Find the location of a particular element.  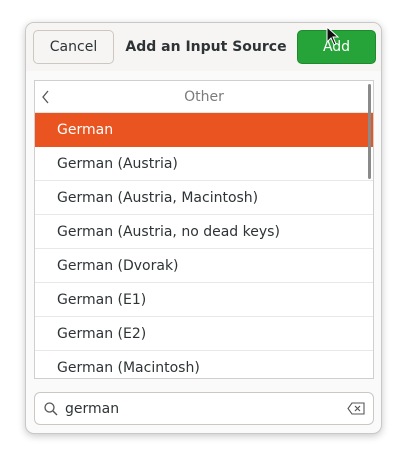

search-entry is located at coordinates (204, 408).